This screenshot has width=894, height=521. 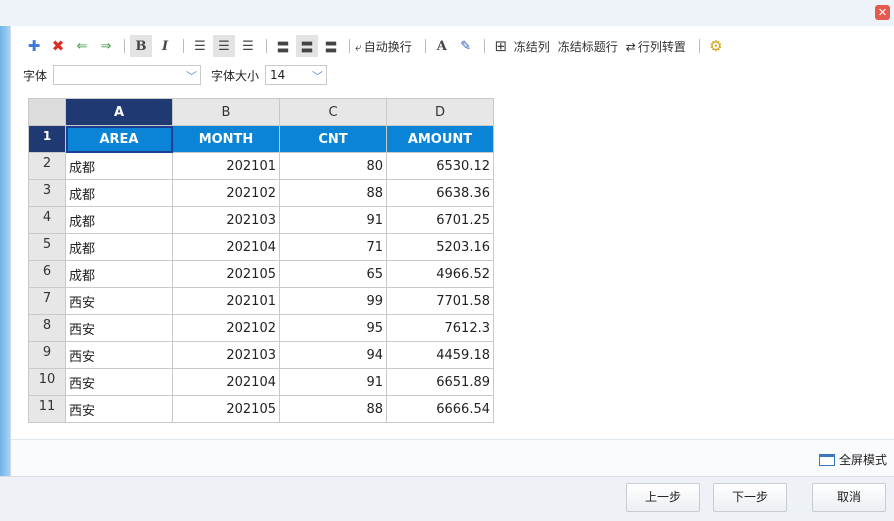 I want to click on cell-amount: 7701.58, so click(x=440, y=301).